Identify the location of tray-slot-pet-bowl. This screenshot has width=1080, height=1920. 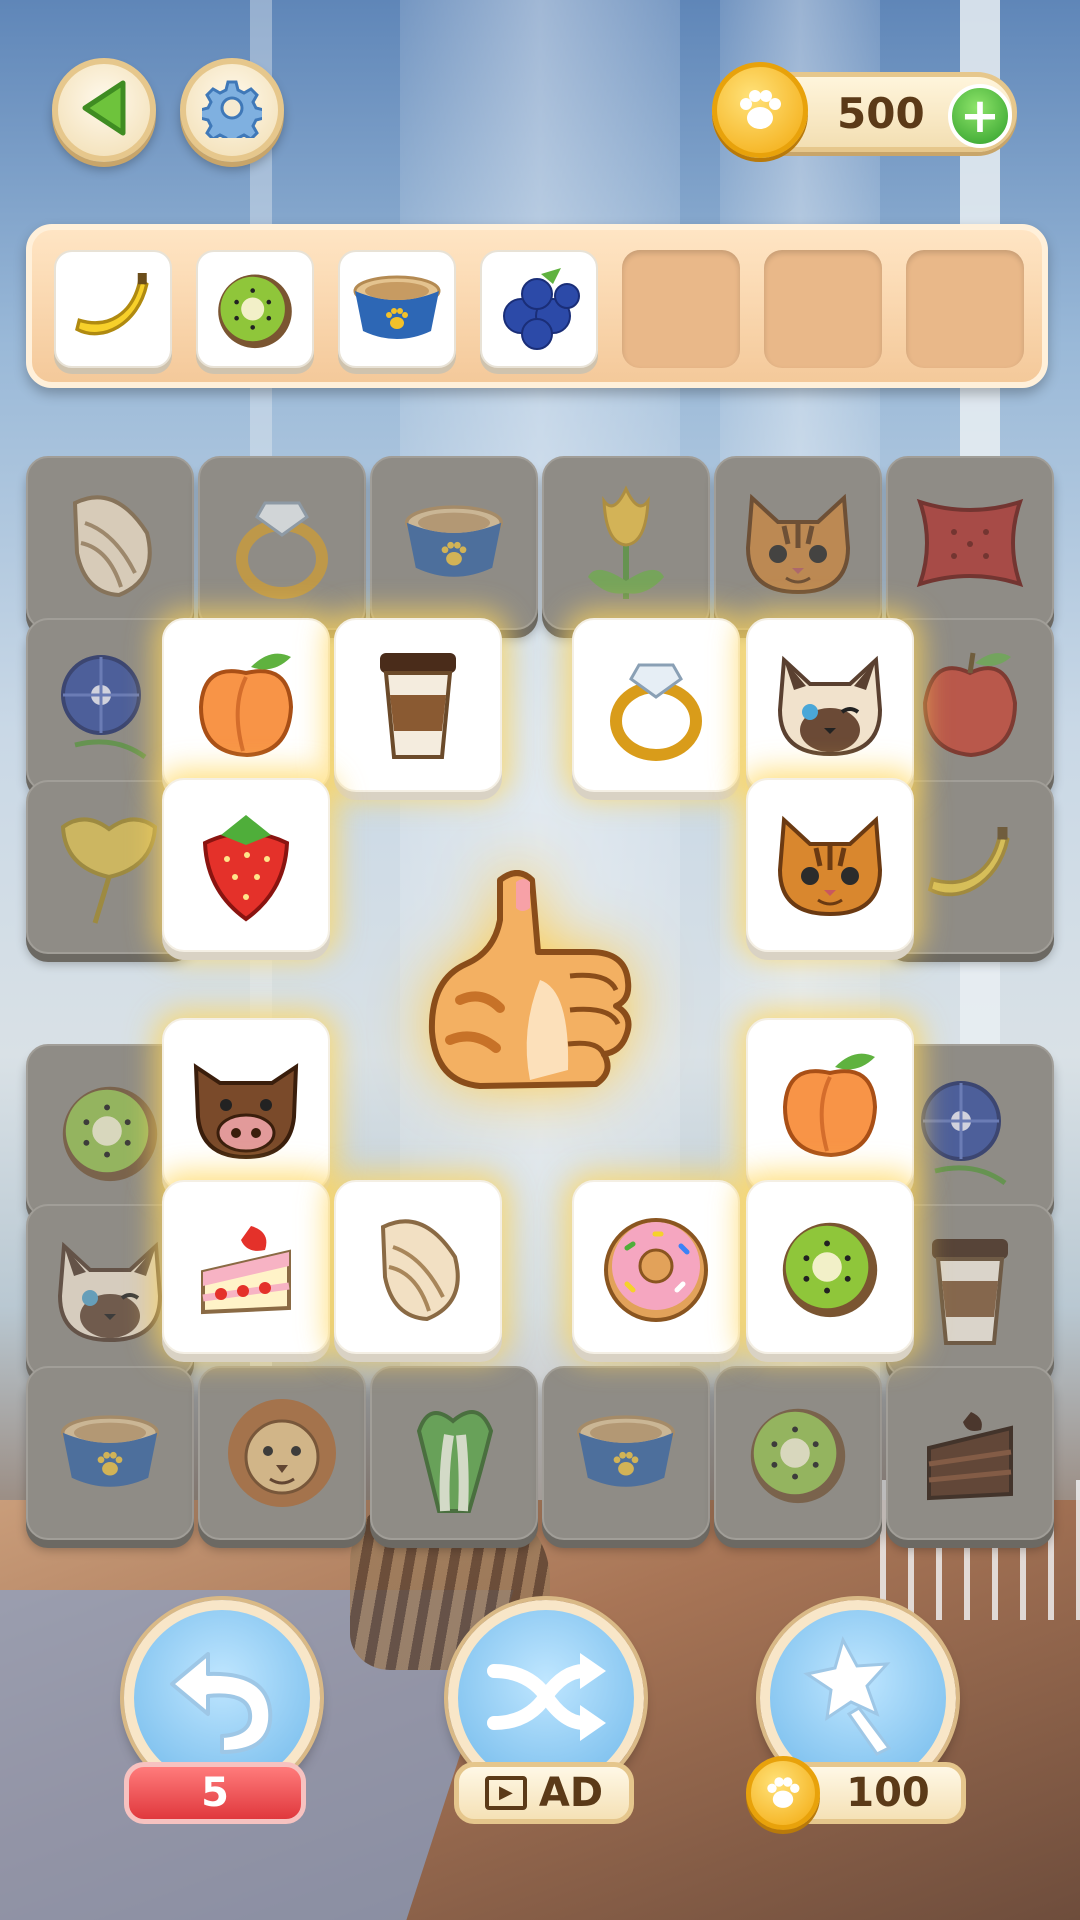
(397, 309).